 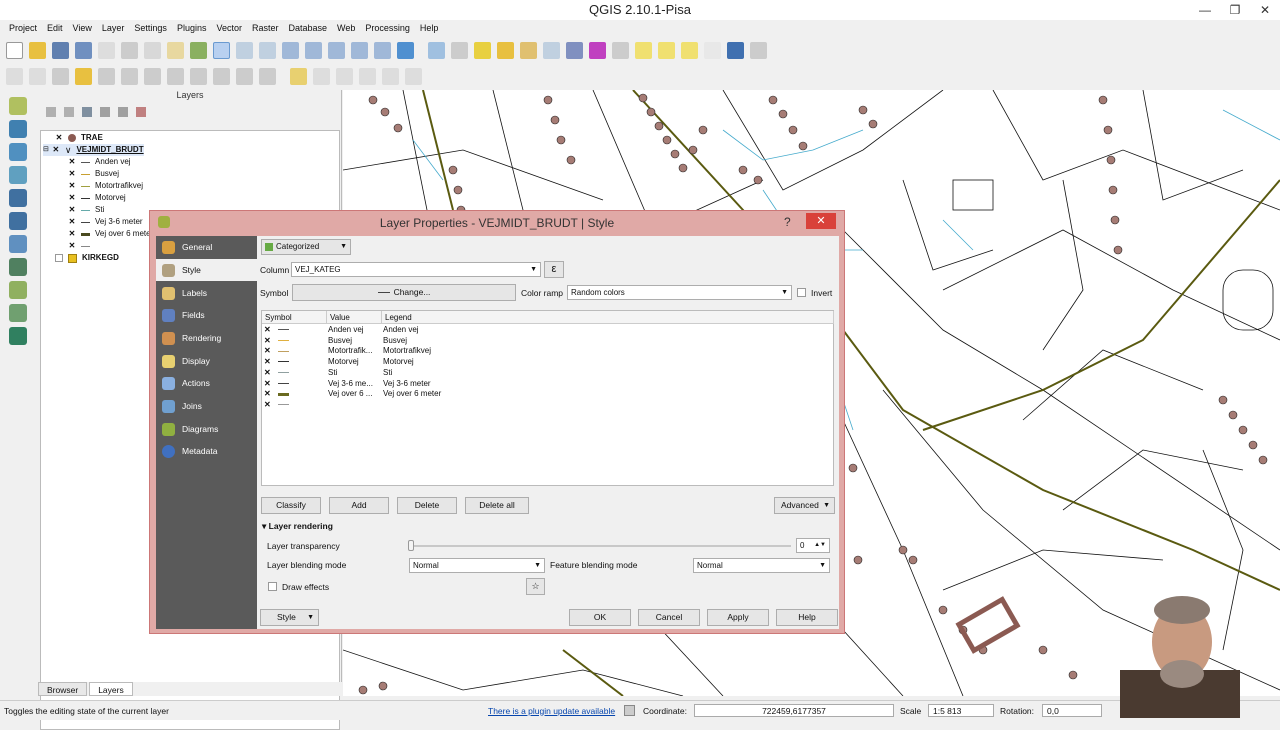 I want to click on identify-icon, so click(x=436, y=50).